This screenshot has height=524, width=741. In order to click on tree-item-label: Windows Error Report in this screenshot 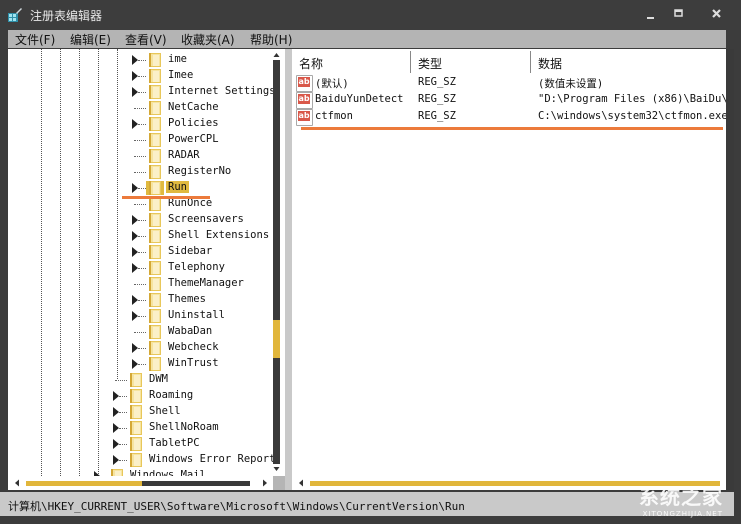, I will do `click(212, 459)`.